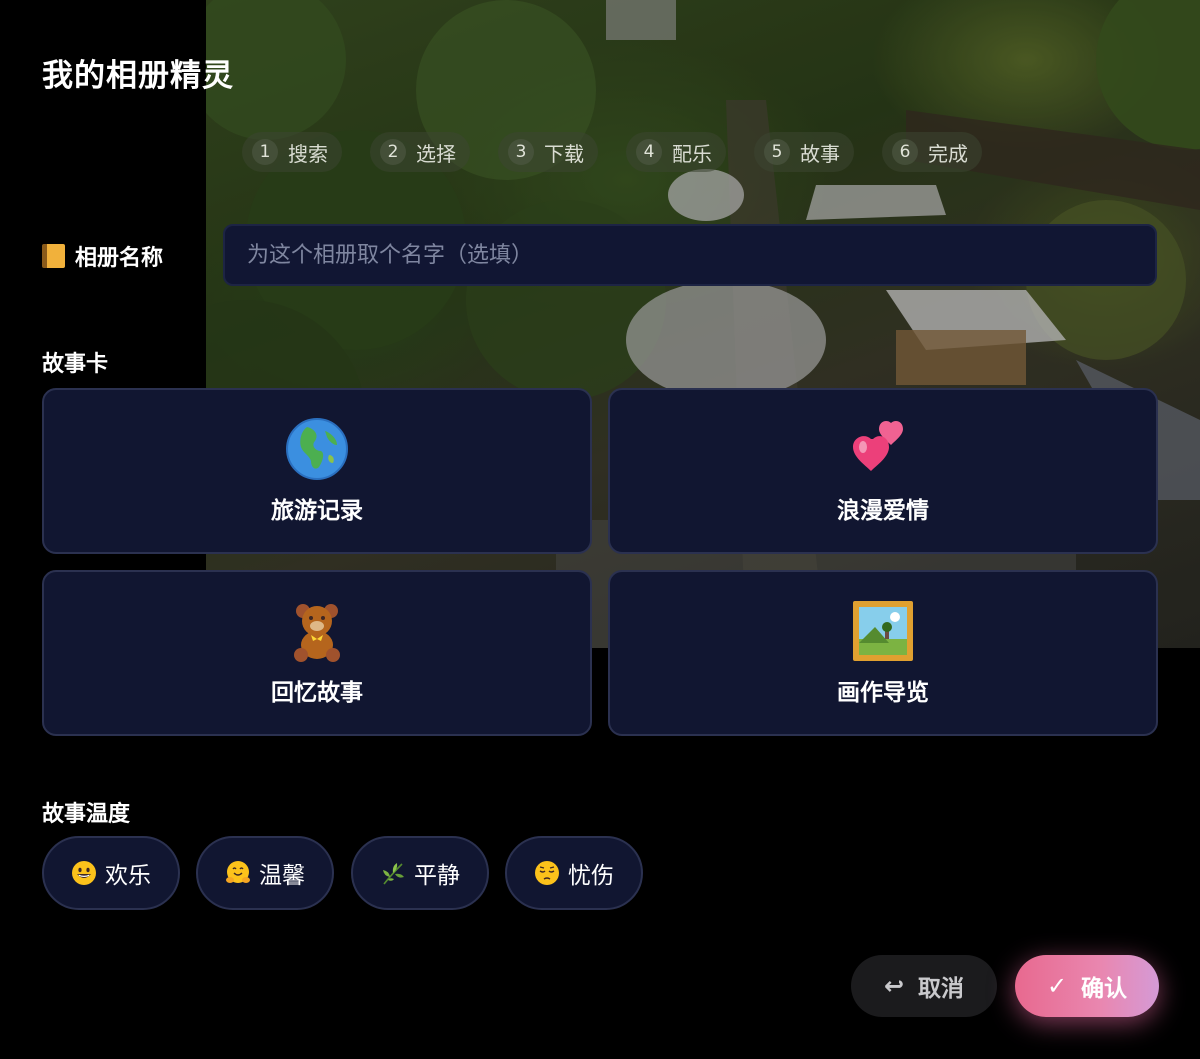 This screenshot has width=1200, height=1059. What do you see at coordinates (878, 446) in the screenshot?
I see `two-hearts-icon` at bounding box center [878, 446].